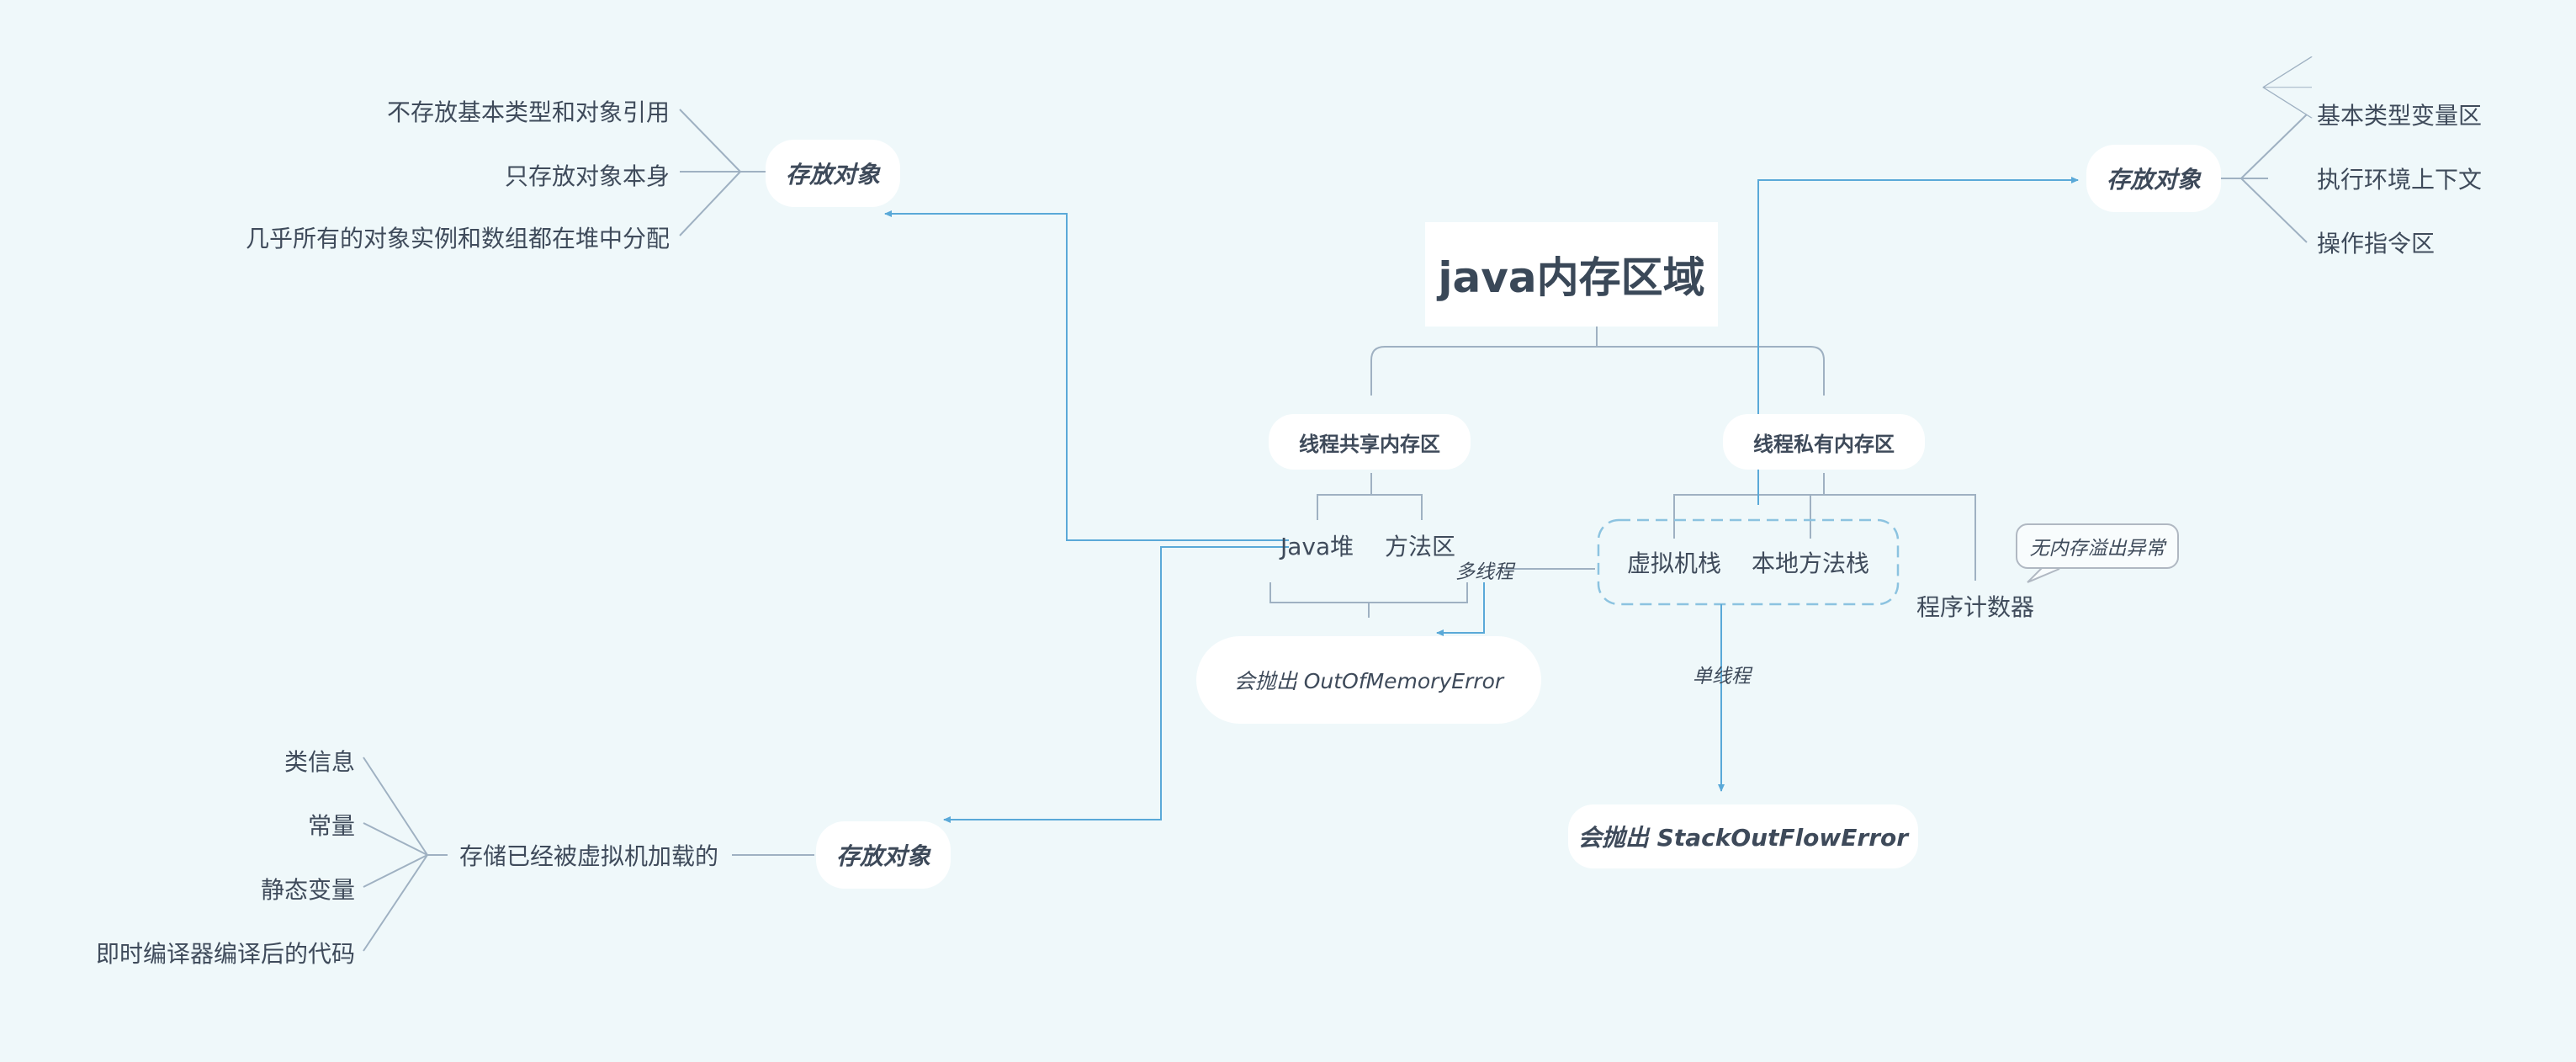 The image size is (2576, 1062). Describe the element at coordinates (2097, 546) in the screenshot. I see `pc-note-callout: 无内存溢出异常` at that location.